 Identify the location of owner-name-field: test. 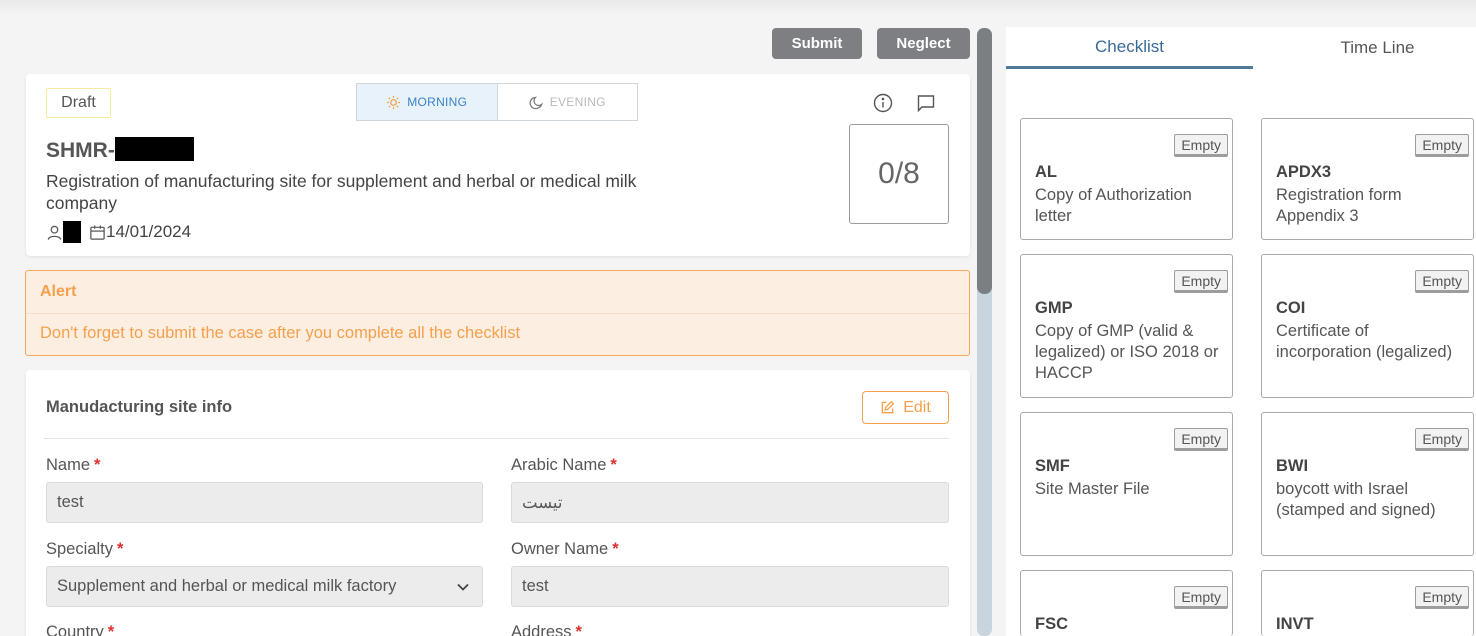
(730, 586).